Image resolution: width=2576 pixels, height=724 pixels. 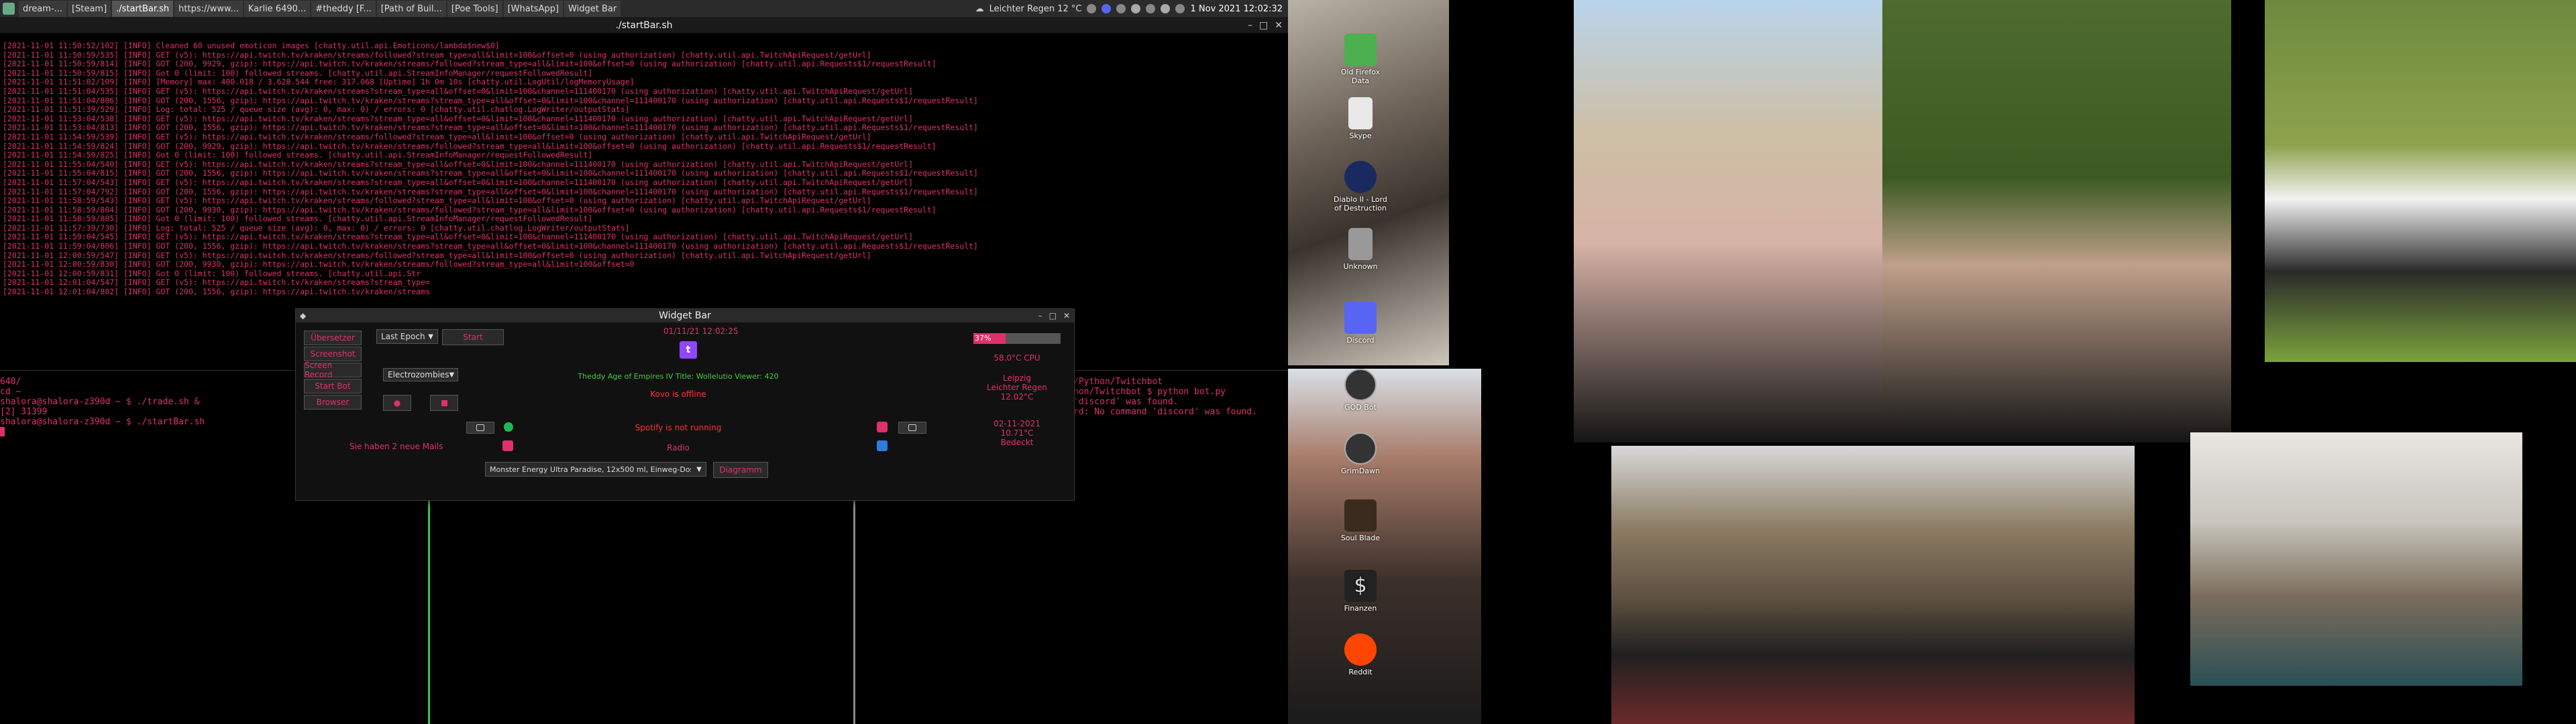 I want to click on diablo-icon, so click(x=1360, y=177).